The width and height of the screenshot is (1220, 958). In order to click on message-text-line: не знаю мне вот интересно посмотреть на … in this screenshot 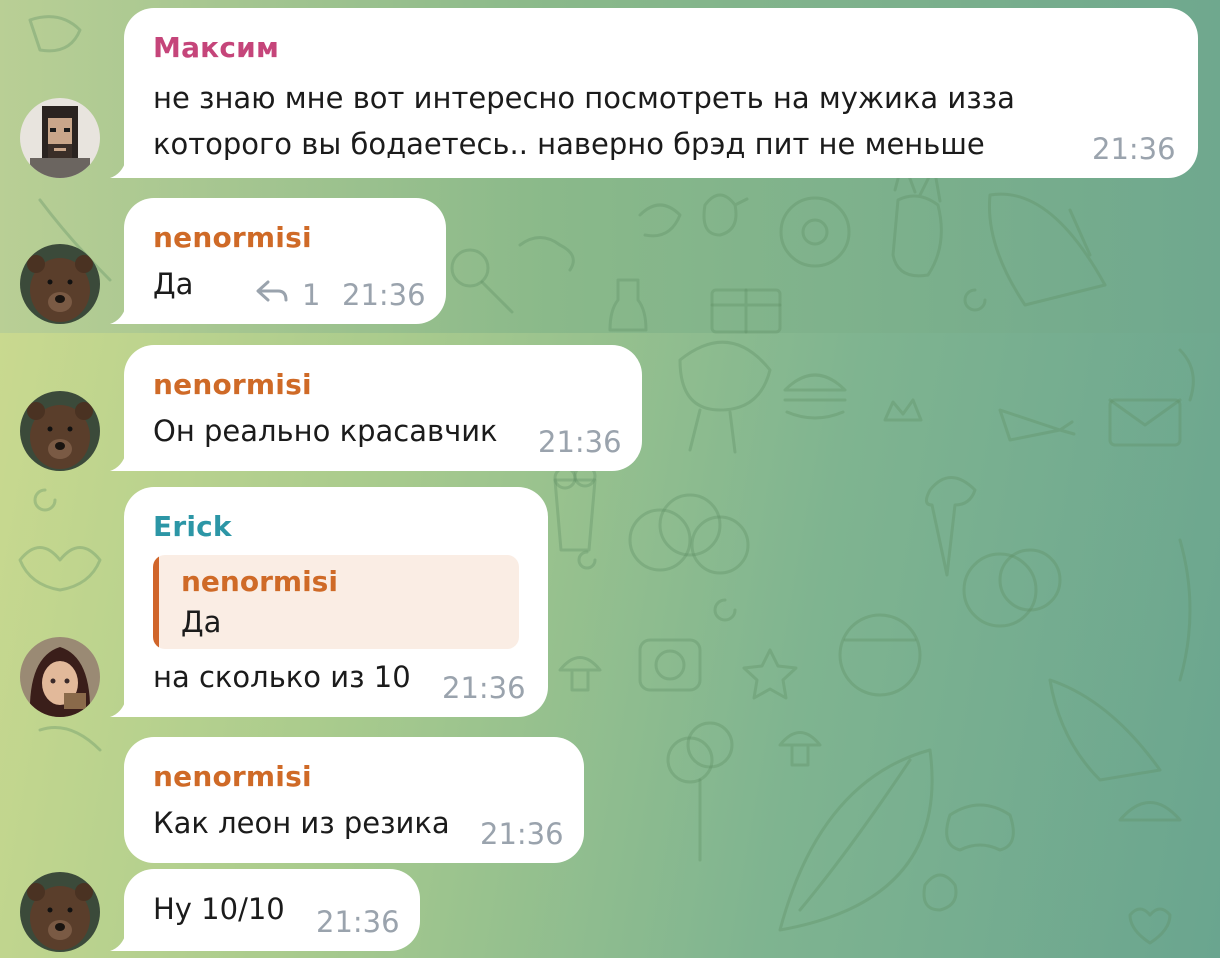, I will do `click(584, 98)`.